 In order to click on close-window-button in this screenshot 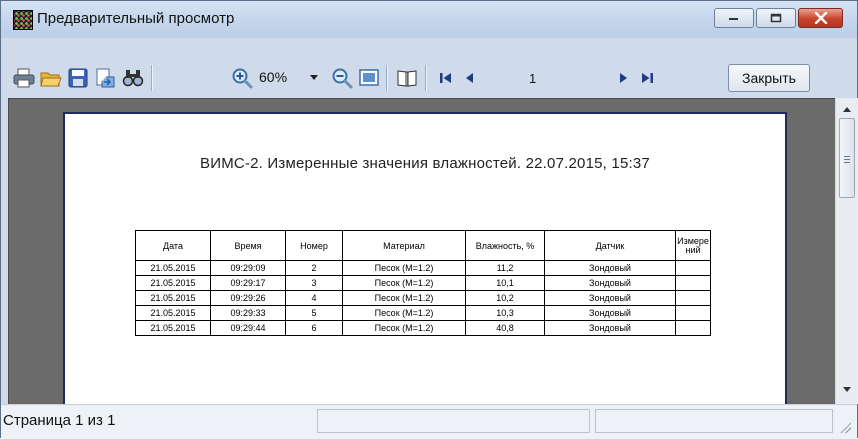, I will do `click(820, 18)`.